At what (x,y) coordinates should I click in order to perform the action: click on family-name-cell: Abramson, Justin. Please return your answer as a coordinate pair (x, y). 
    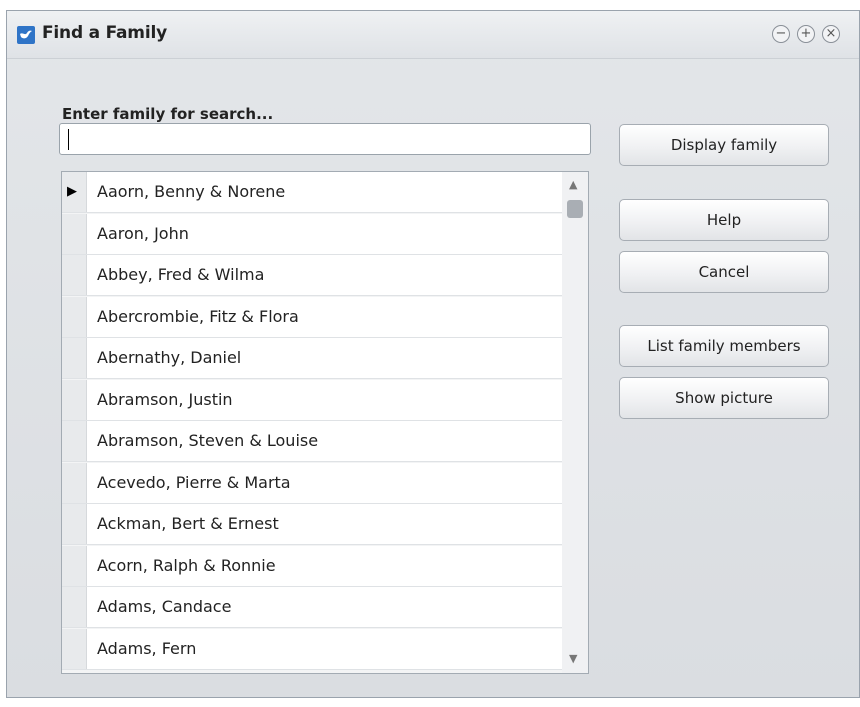
    Looking at the image, I should click on (324, 399).